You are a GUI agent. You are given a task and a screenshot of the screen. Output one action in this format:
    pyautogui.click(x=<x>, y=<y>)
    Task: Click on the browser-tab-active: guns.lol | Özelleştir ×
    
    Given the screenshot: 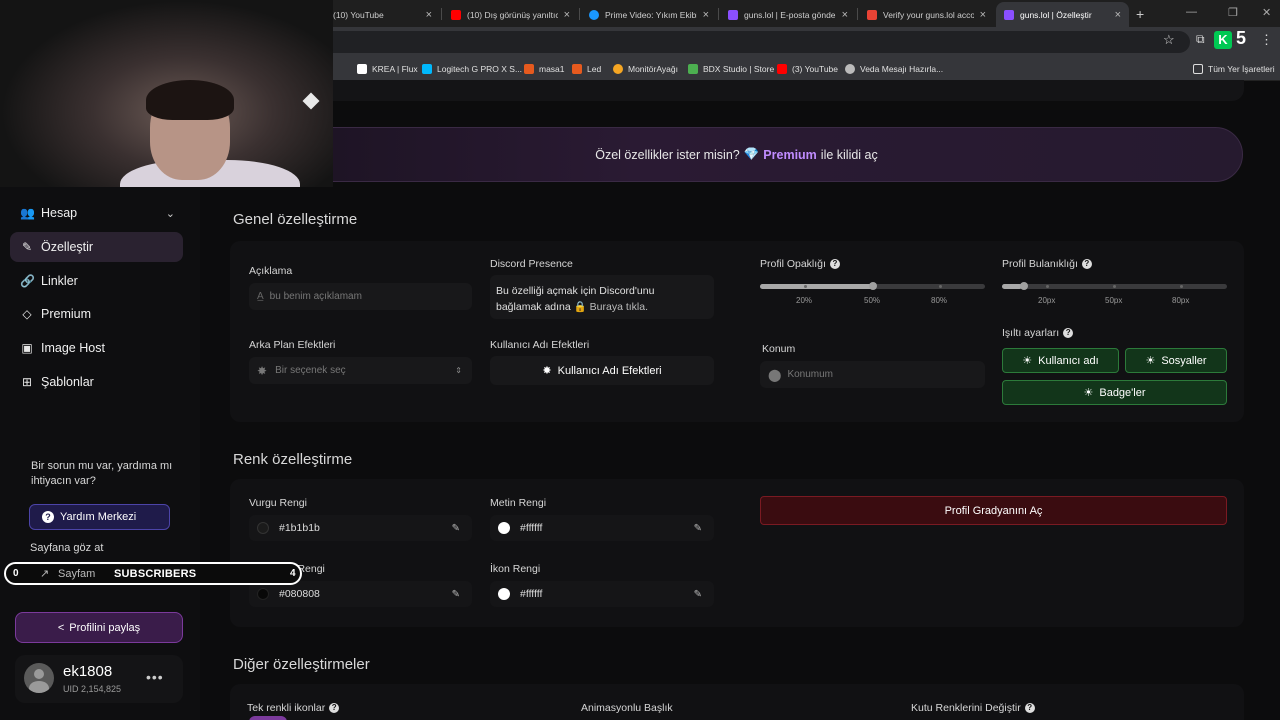 What is the action you would take?
    pyautogui.click(x=1062, y=14)
    